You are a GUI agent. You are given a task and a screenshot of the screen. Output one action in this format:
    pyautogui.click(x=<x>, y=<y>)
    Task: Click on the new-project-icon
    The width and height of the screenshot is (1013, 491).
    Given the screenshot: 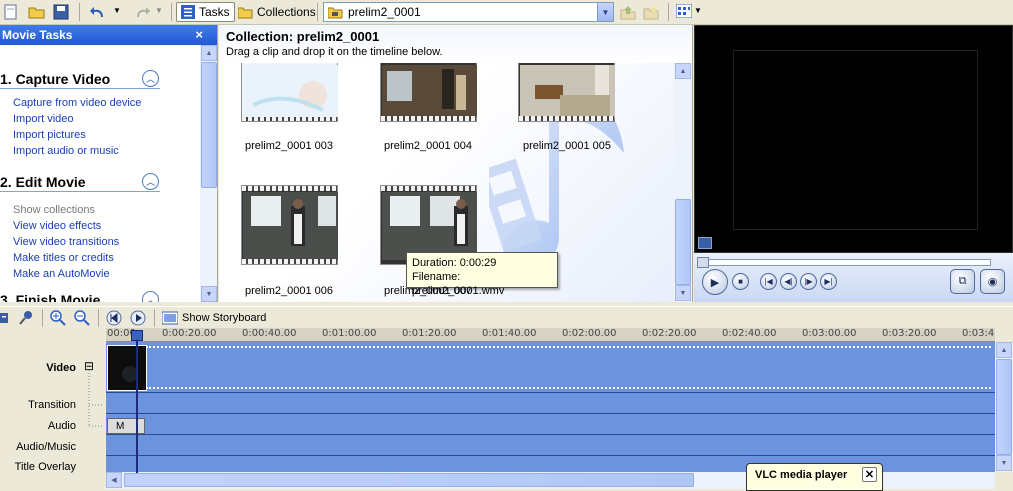 What is the action you would take?
    pyautogui.click(x=11, y=12)
    